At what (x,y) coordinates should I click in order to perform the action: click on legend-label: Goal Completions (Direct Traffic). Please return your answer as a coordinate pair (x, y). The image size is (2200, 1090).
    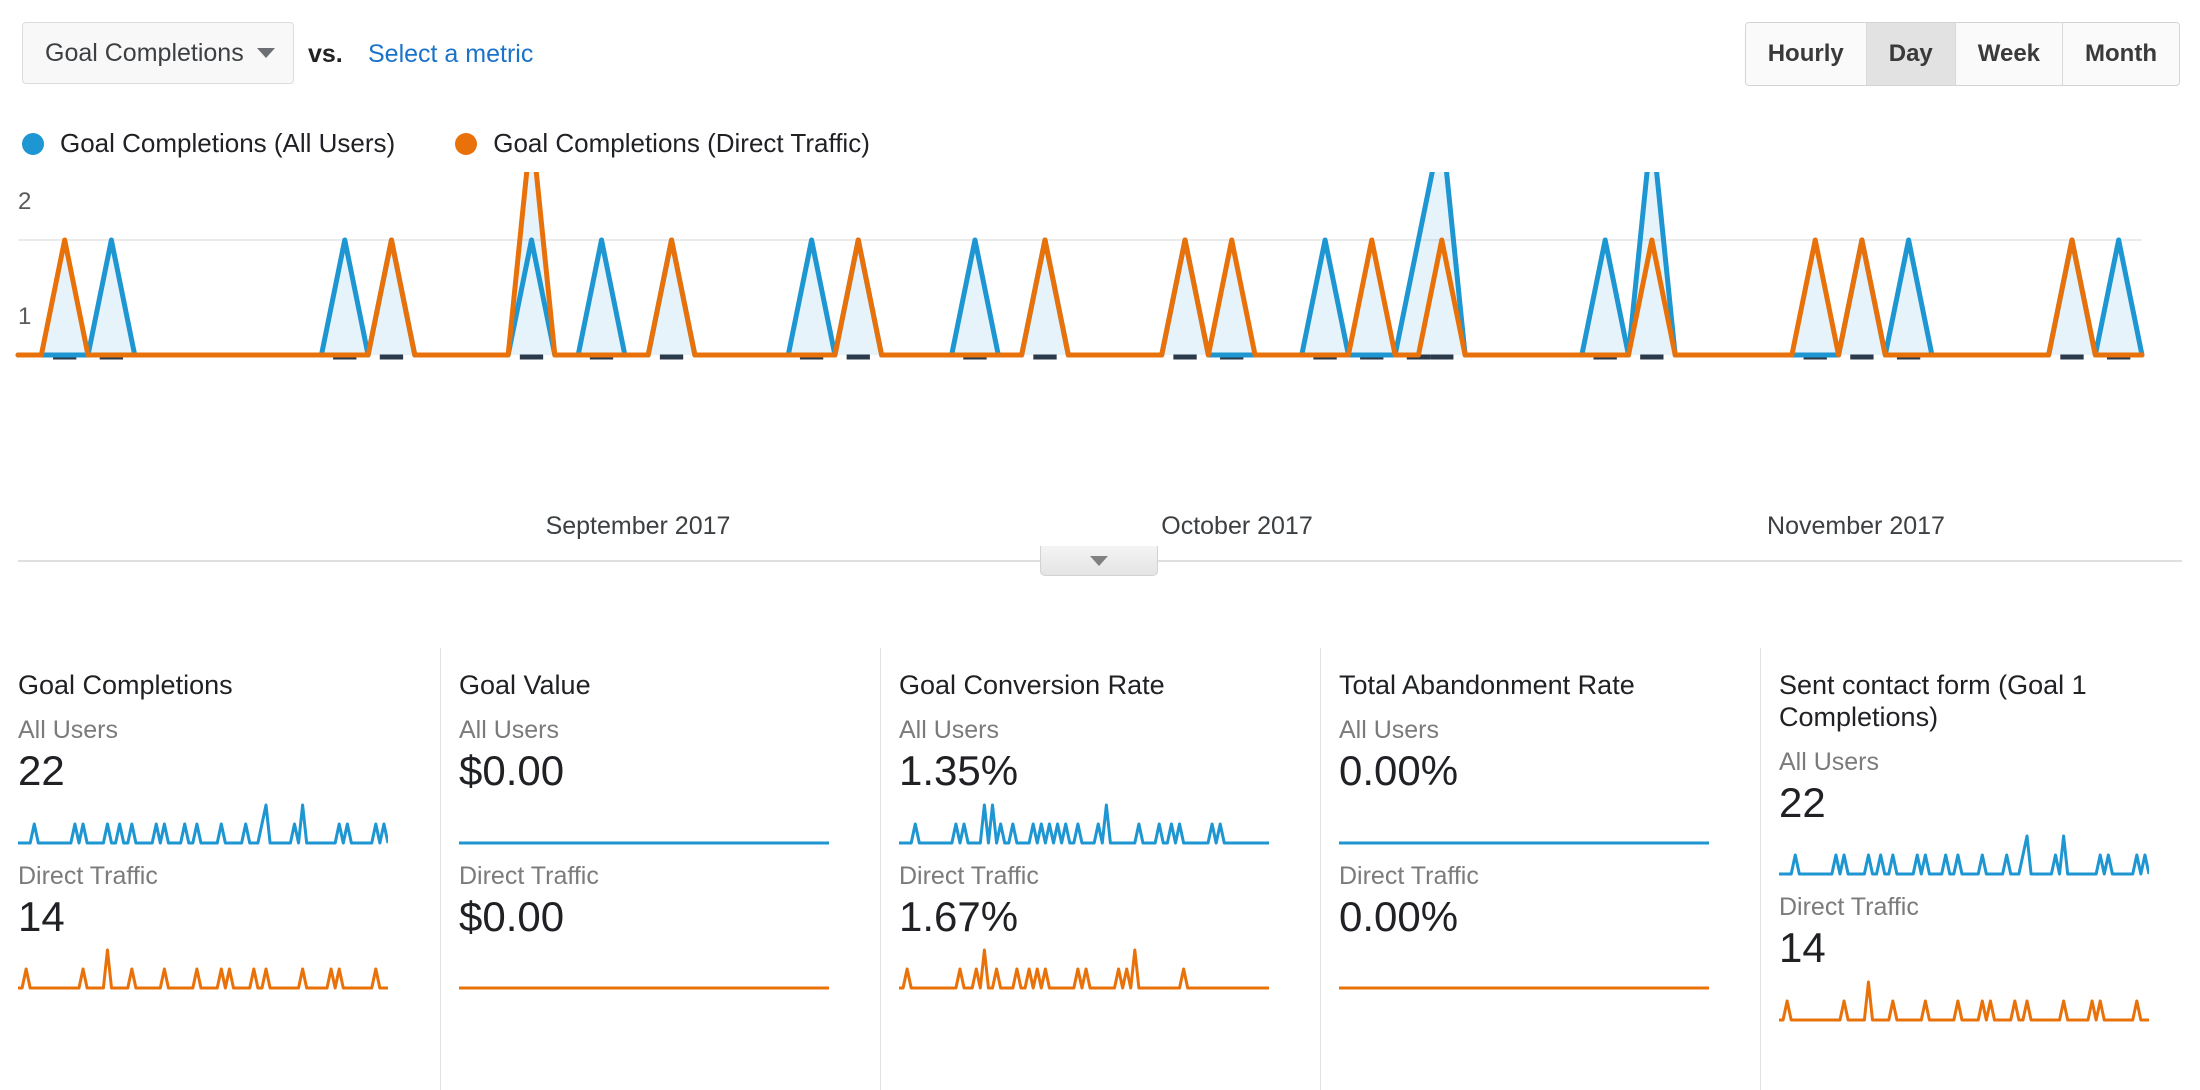
    Looking at the image, I should click on (681, 143).